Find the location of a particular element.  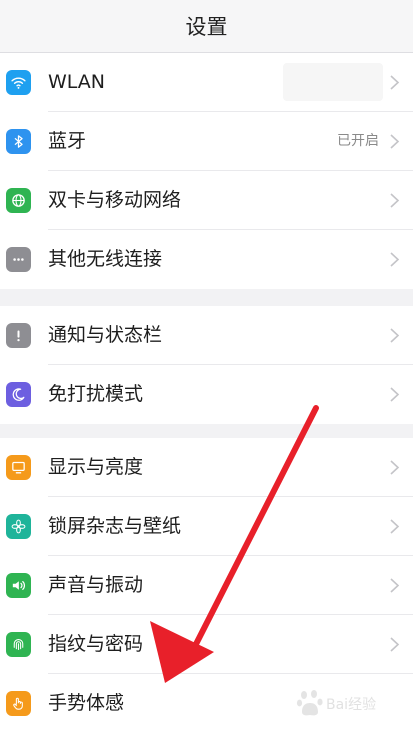

settings-item-label: 蓝牙 is located at coordinates (67, 141).